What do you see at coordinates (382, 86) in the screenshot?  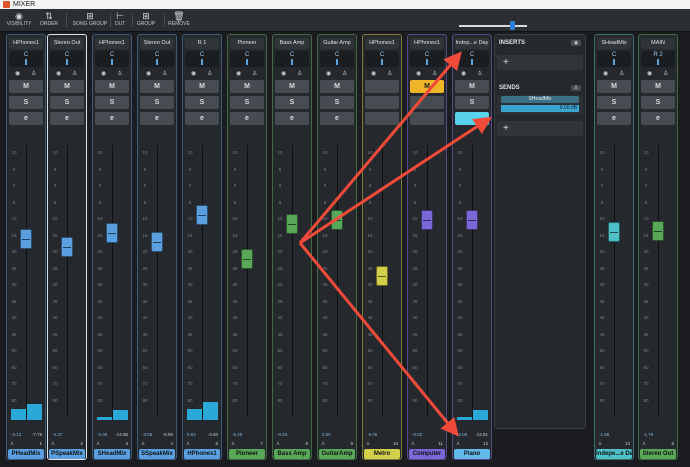 I see `mute-button` at bounding box center [382, 86].